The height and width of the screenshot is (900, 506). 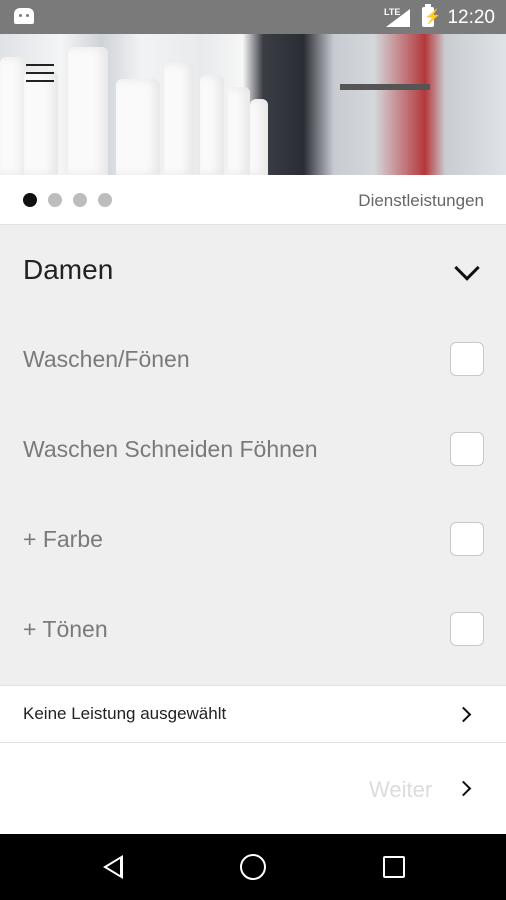 What do you see at coordinates (253, 714) in the screenshot?
I see `selection-summary: Keine Leistung ausgewählt` at bounding box center [253, 714].